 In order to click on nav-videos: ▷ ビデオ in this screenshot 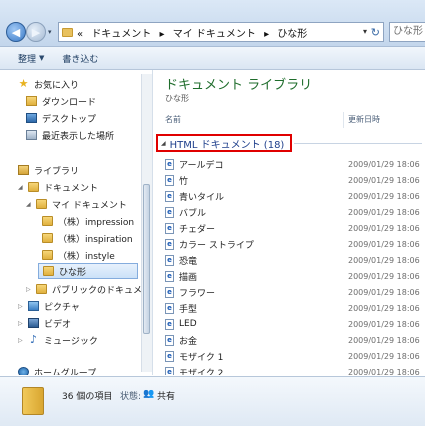, I will do `click(44, 323)`.